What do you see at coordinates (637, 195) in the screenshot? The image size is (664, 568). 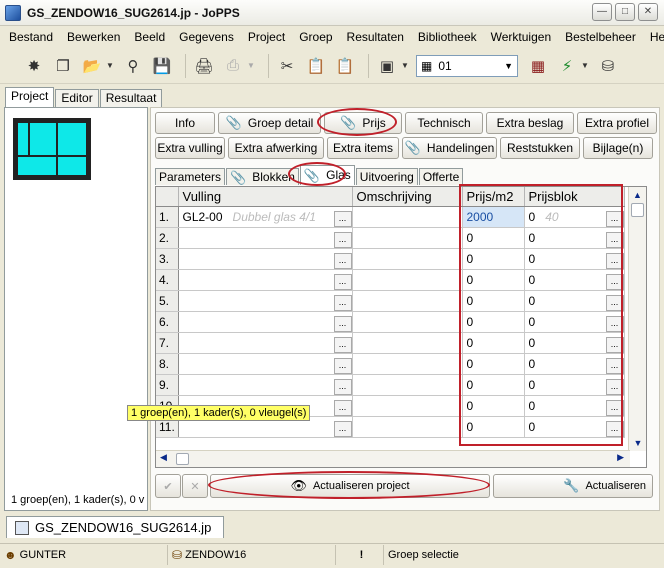 I see `scroll-up-icon: ▲` at bounding box center [637, 195].